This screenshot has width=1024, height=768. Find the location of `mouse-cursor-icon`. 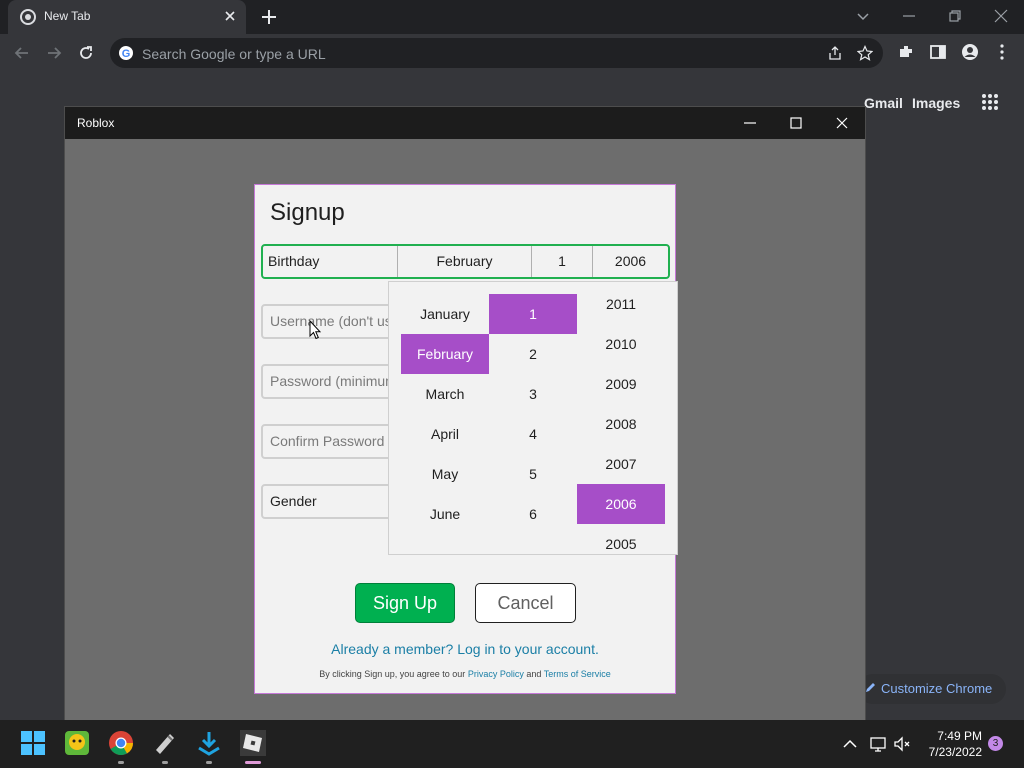

mouse-cursor-icon is located at coordinates (315, 330).